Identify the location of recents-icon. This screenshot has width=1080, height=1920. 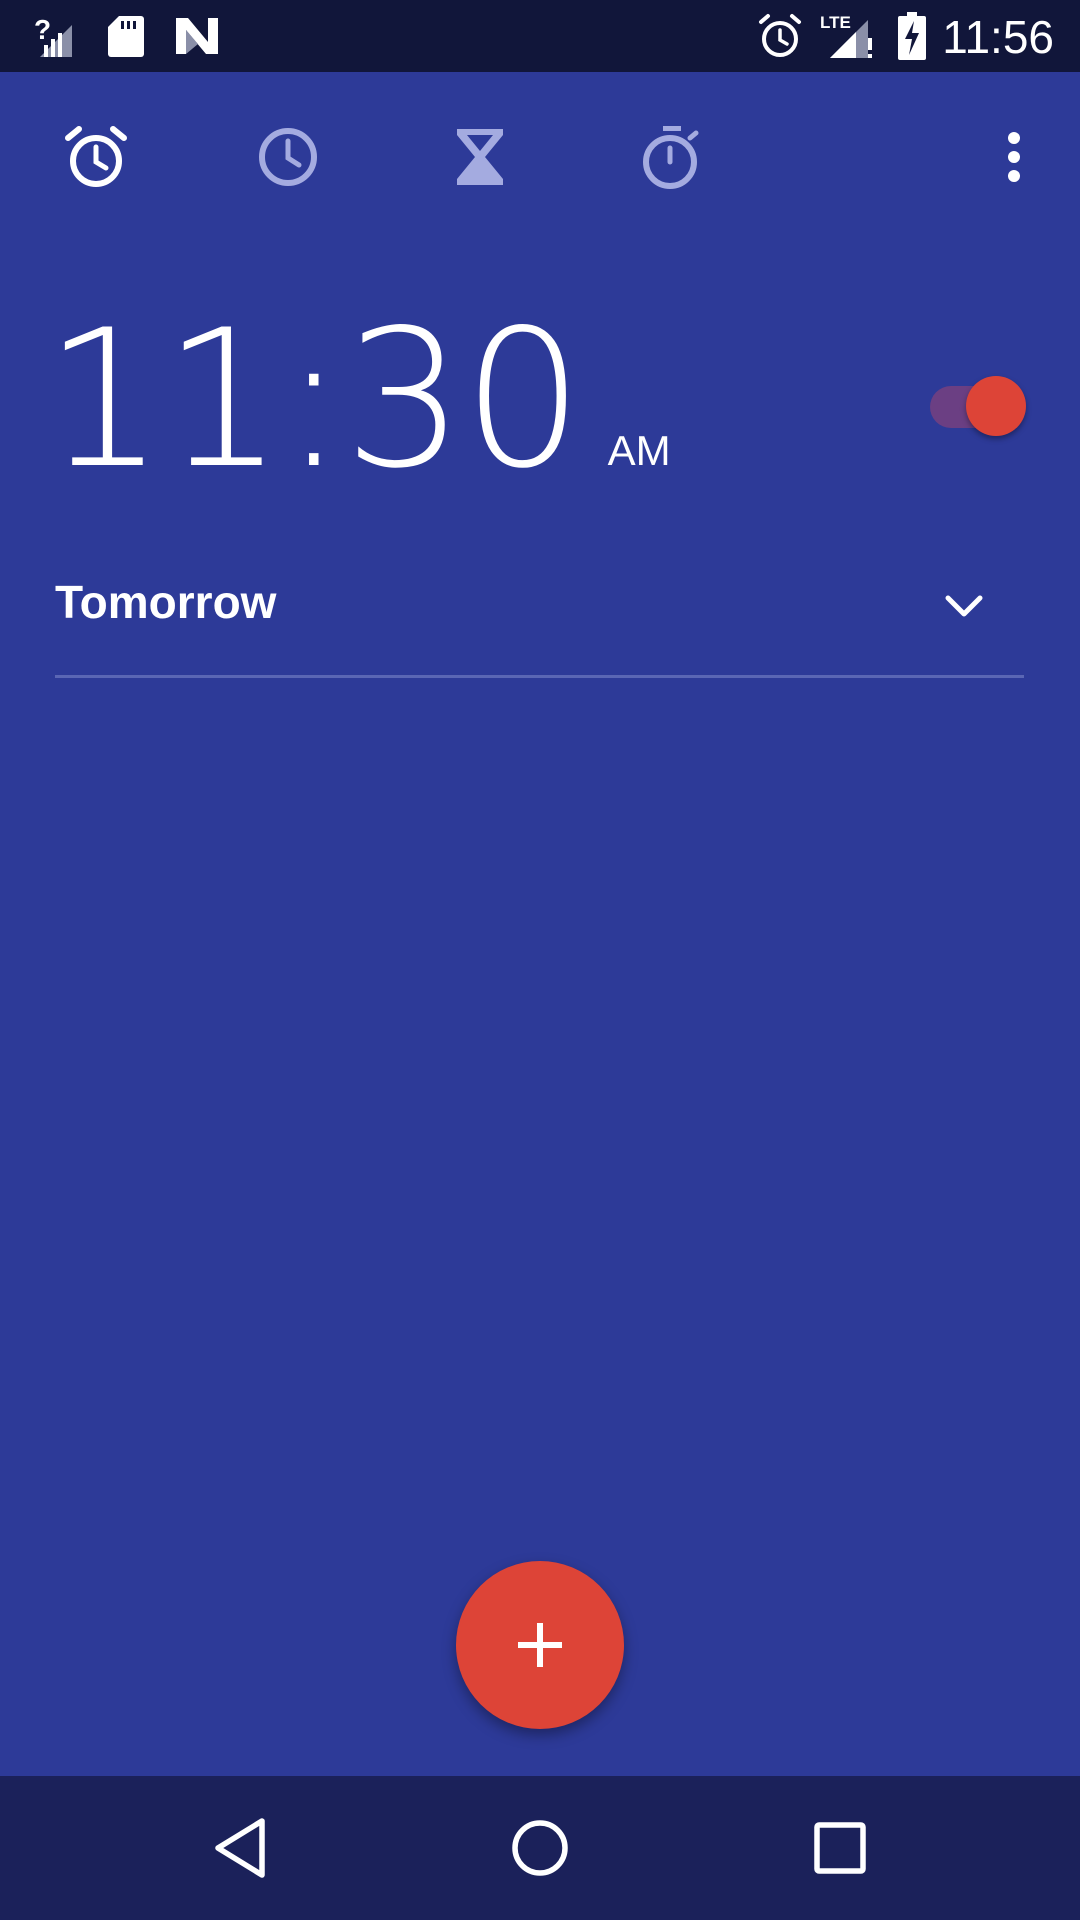
(840, 1848).